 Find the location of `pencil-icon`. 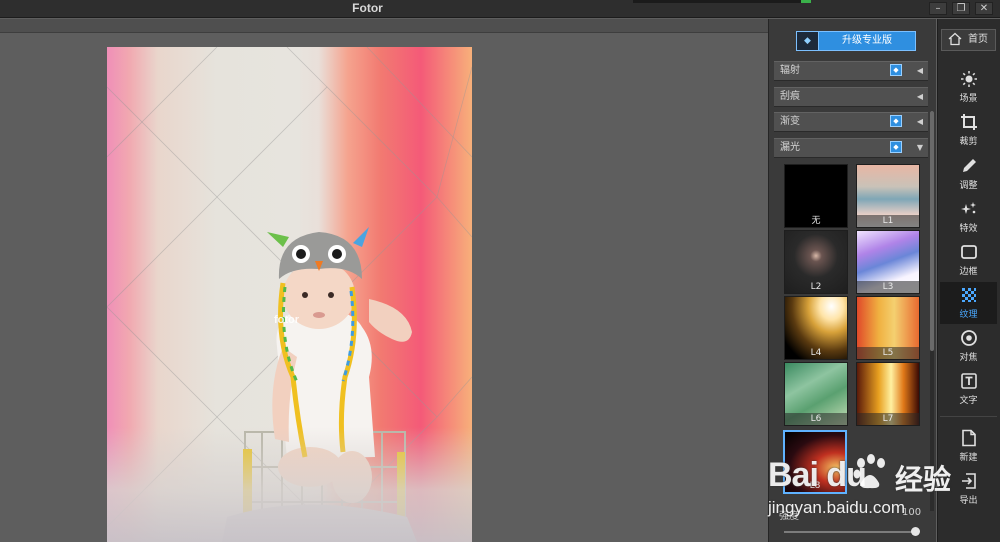

pencil-icon is located at coordinates (969, 165).